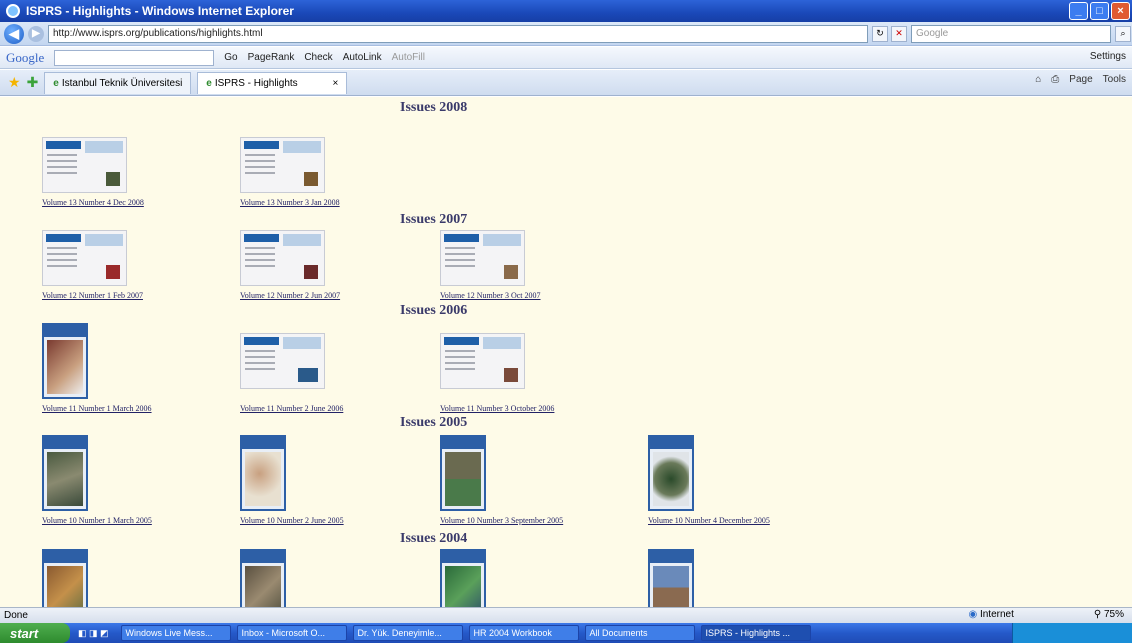 This screenshot has height=643, width=1132. What do you see at coordinates (330, 202) in the screenshot?
I see `issue-link: Volume 13 Number 3 Jan 2008` at bounding box center [330, 202].